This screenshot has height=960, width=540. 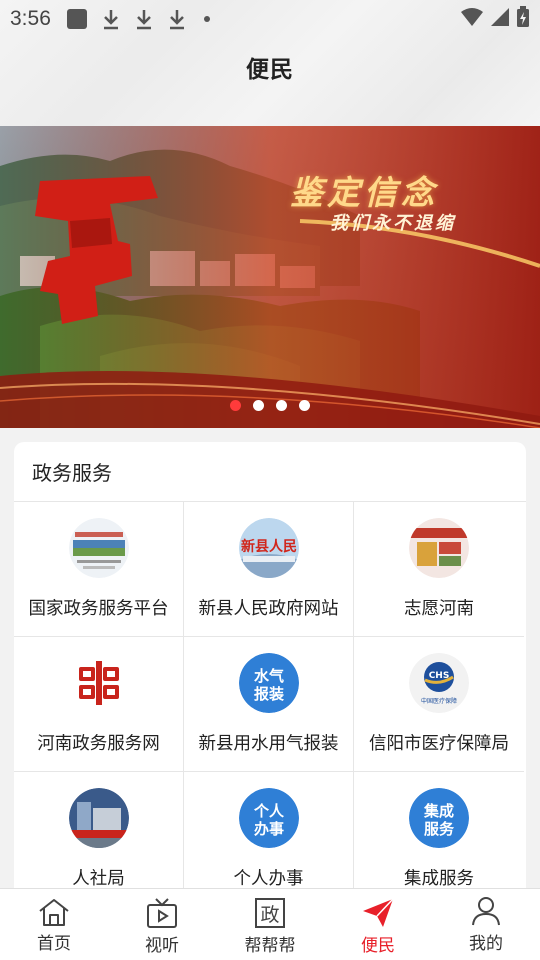 I want to click on medical-security-icon: CHS 中国医疗保障, so click(x=439, y=683).